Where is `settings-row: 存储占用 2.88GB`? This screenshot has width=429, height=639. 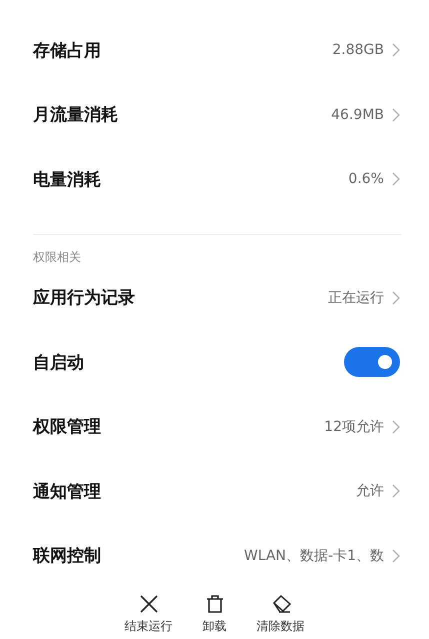
settings-row: 存储占用 2.88GB is located at coordinates (214, 50).